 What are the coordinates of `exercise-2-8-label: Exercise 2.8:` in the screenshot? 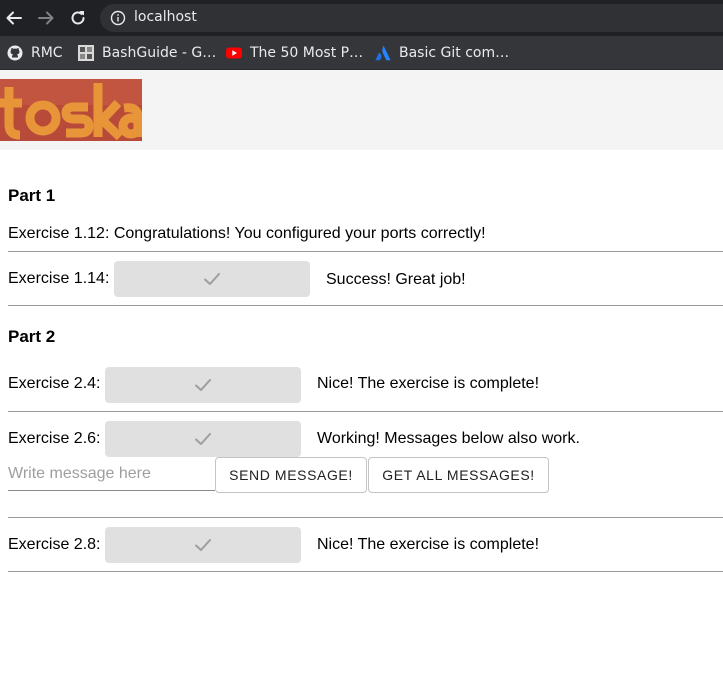 It's located at (54, 544).